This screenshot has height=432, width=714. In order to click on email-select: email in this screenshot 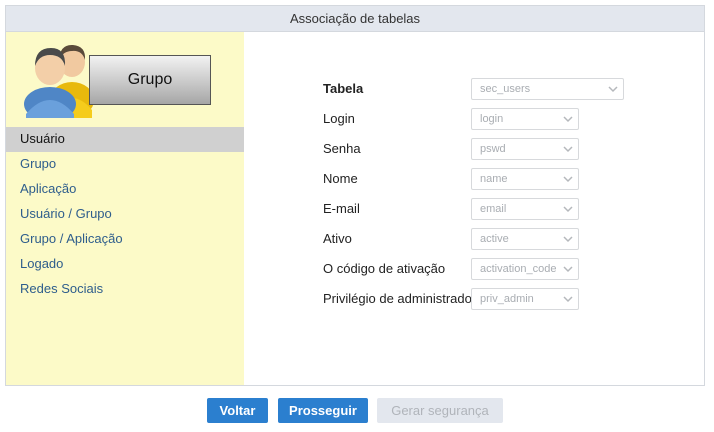, I will do `click(525, 209)`.